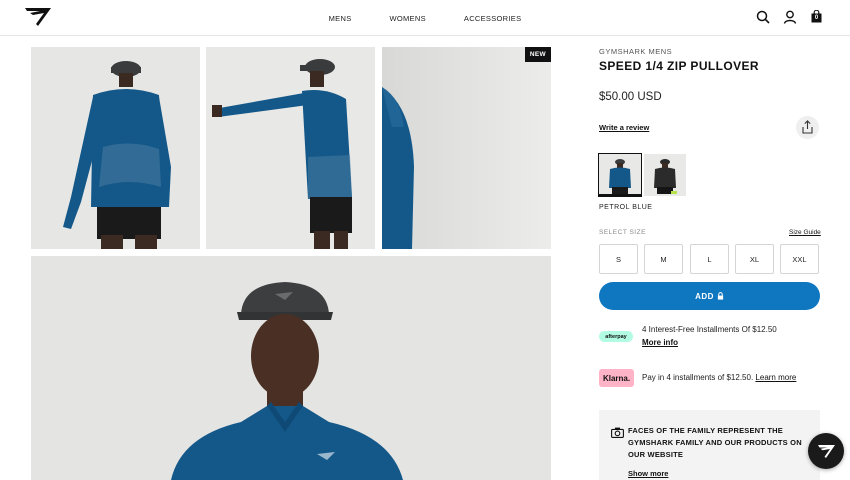 This screenshot has height=480, width=850. Describe the element at coordinates (790, 17) in the screenshot. I see `account-icon` at that location.